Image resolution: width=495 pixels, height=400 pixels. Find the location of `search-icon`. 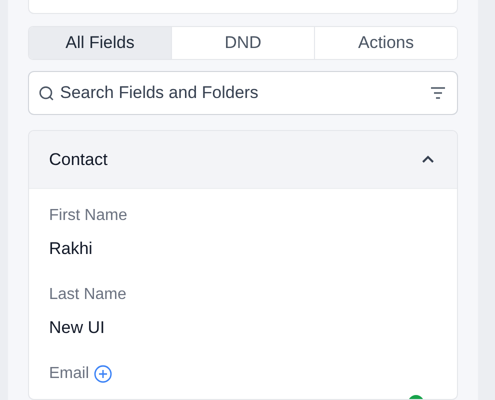

search-icon is located at coordinates (46, 93).